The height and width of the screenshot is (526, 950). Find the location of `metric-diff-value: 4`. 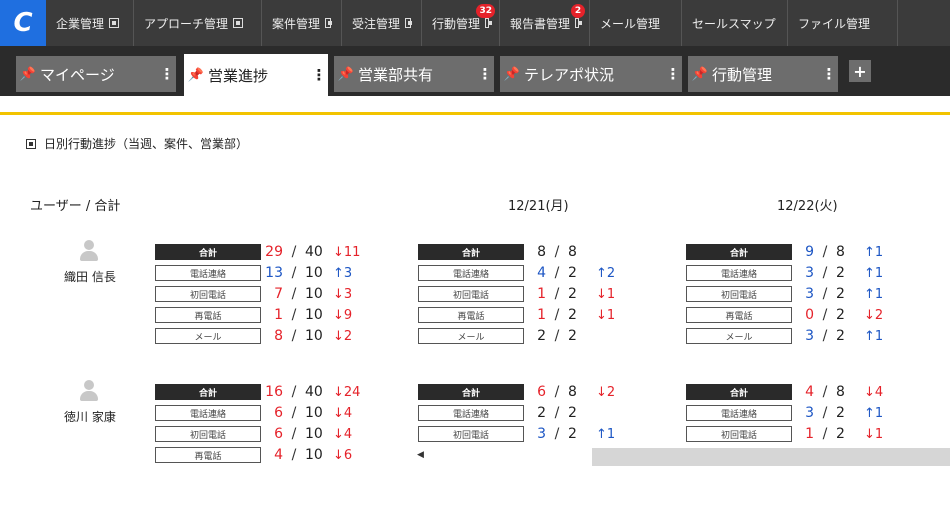

metric-diff-value: 4 is located at coordinates (879, 392).